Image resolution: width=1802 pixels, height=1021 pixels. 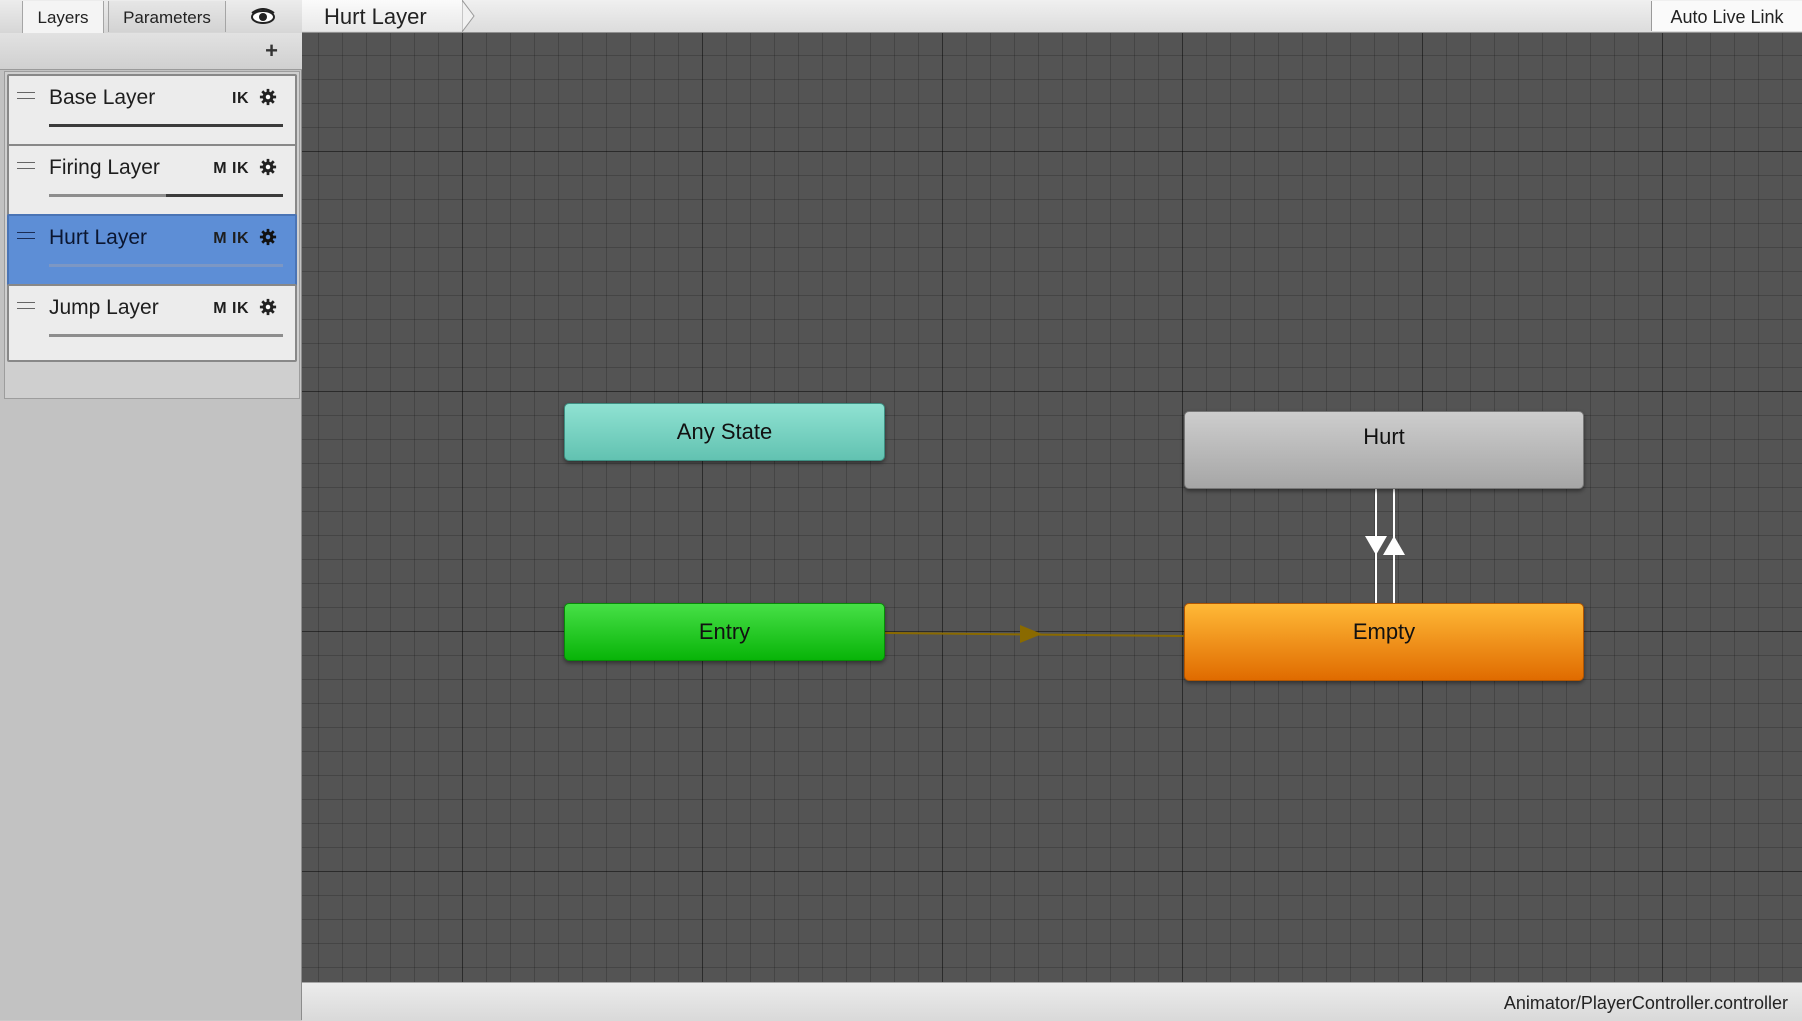 I want to click on eye-icon, so click(x=263, y=16).